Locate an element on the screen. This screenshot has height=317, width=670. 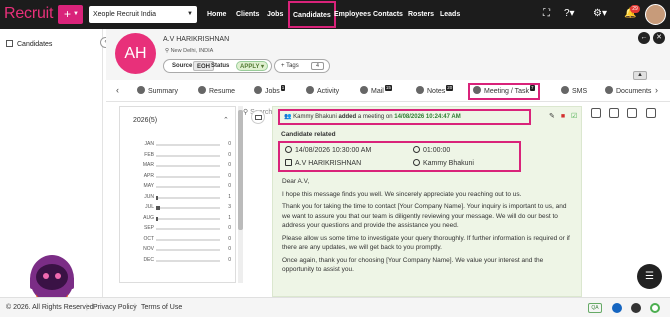
help-icon: ?▾ is located at coordinates (569, 13).